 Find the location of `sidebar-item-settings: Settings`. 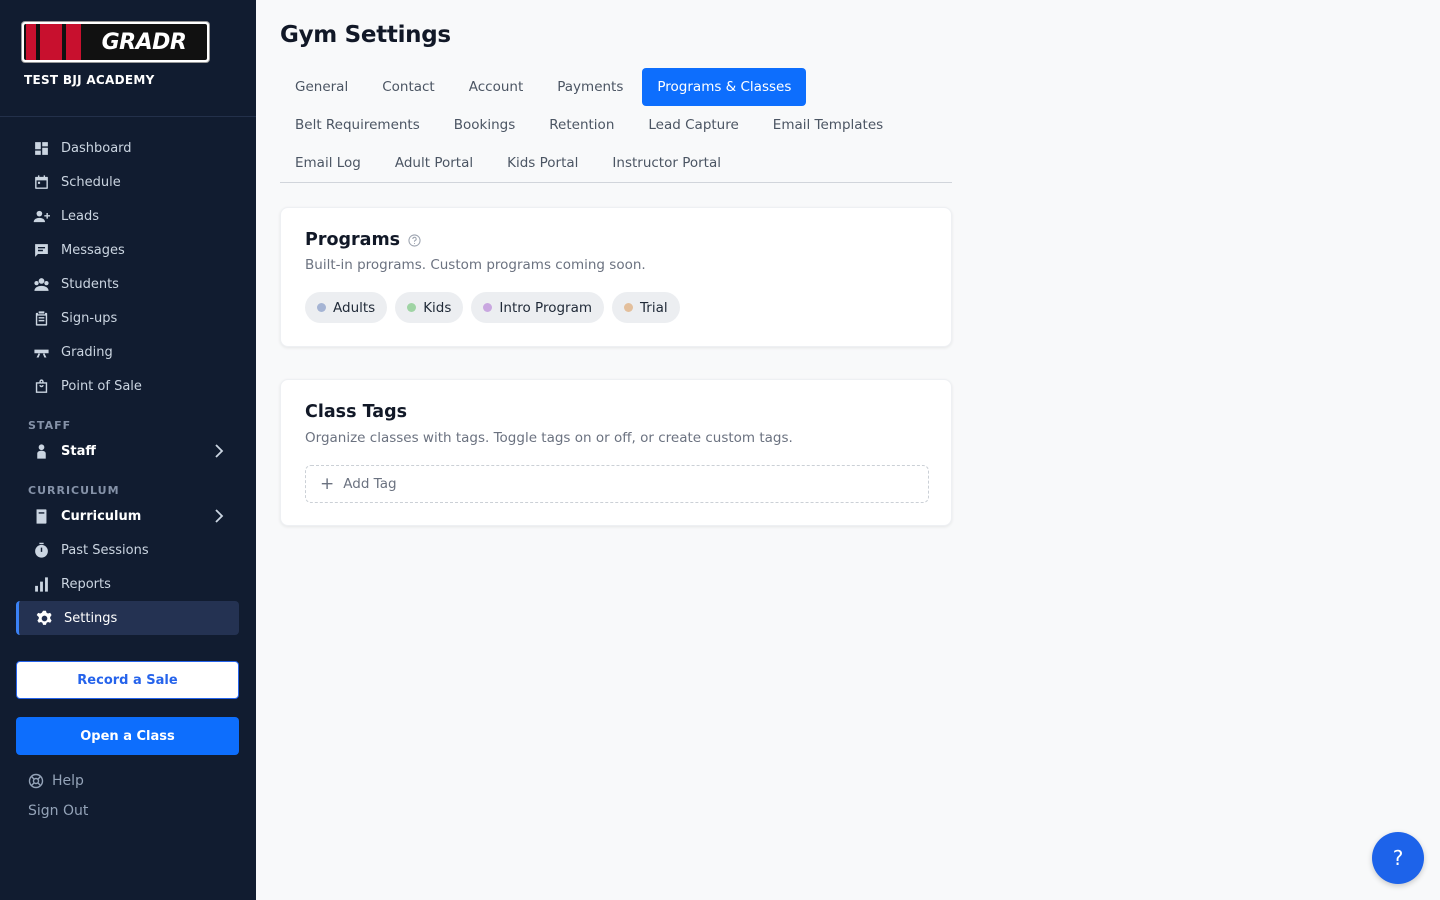

sidebar-item-settings: Settings is located at coordinates (127, 618).